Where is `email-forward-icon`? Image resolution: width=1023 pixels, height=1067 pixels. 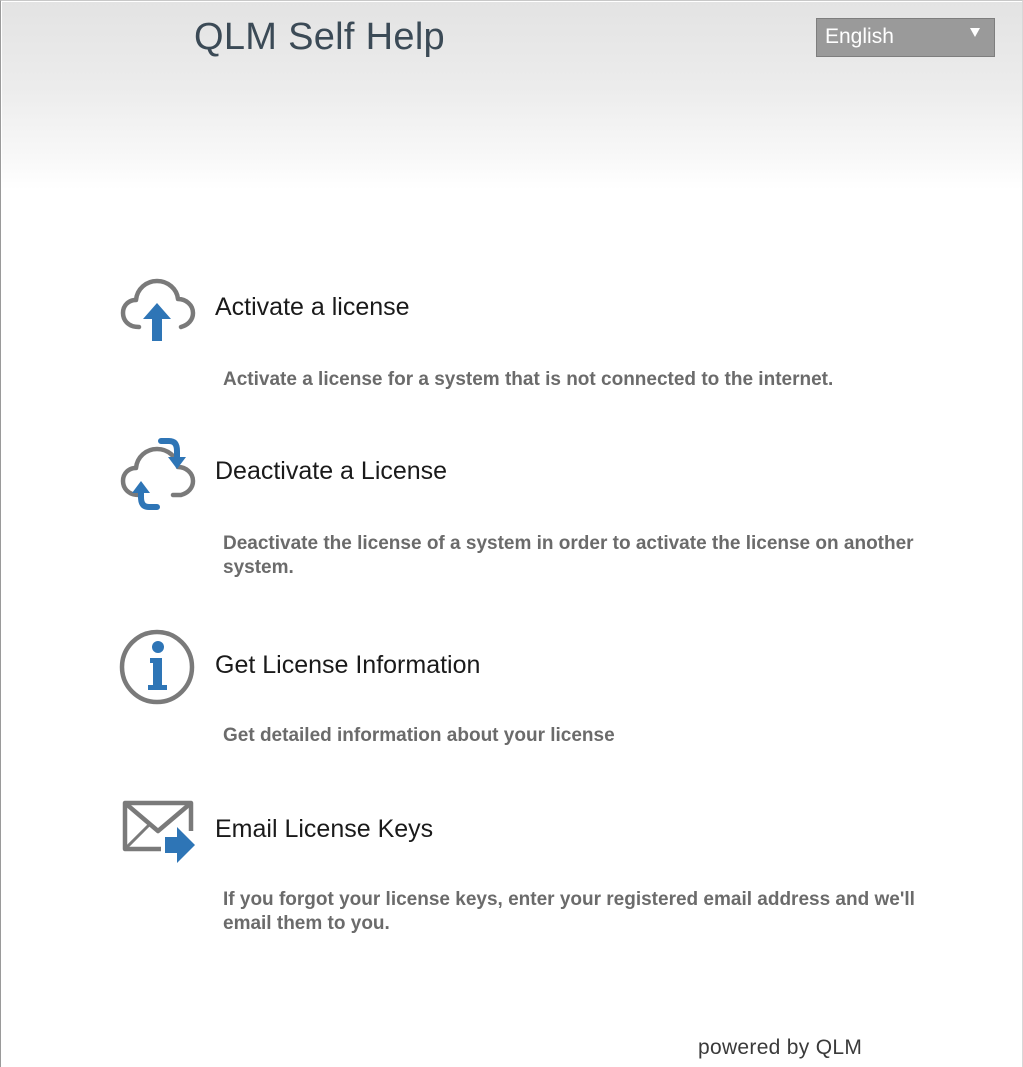 email-forward-icon is located at coordinates (158, 831).